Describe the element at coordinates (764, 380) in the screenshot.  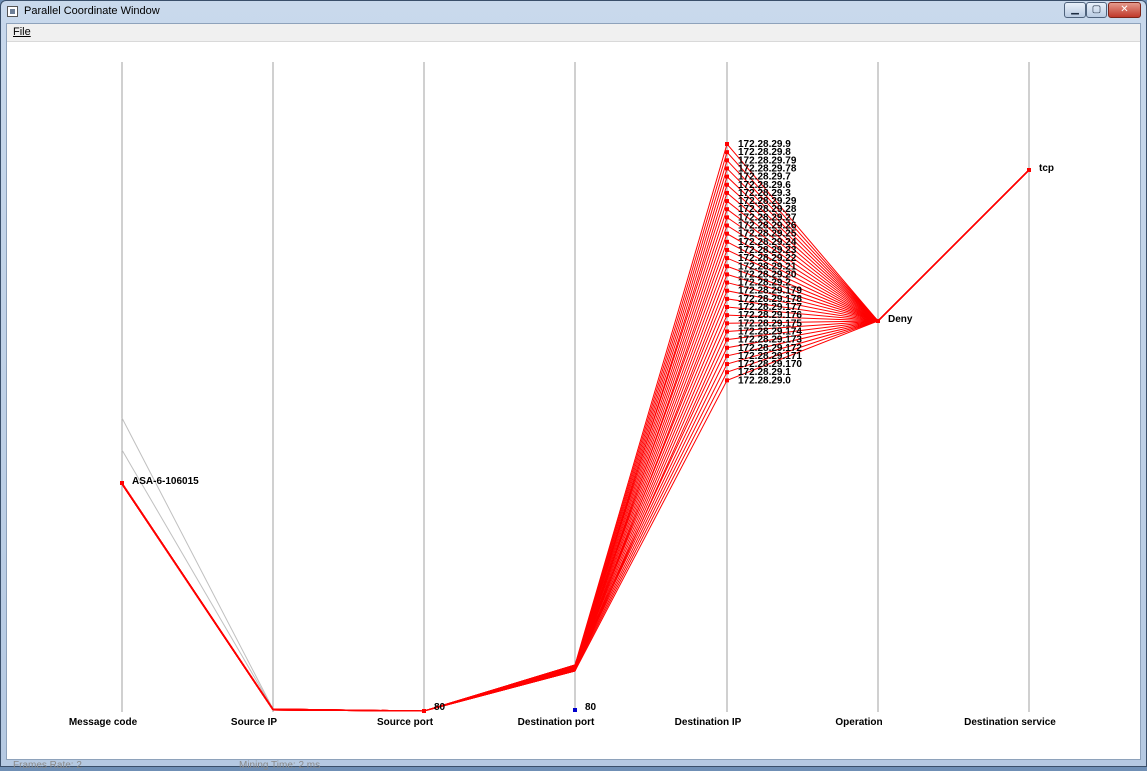
I see `destination-ip-value: 172.28.29.0` at that location.